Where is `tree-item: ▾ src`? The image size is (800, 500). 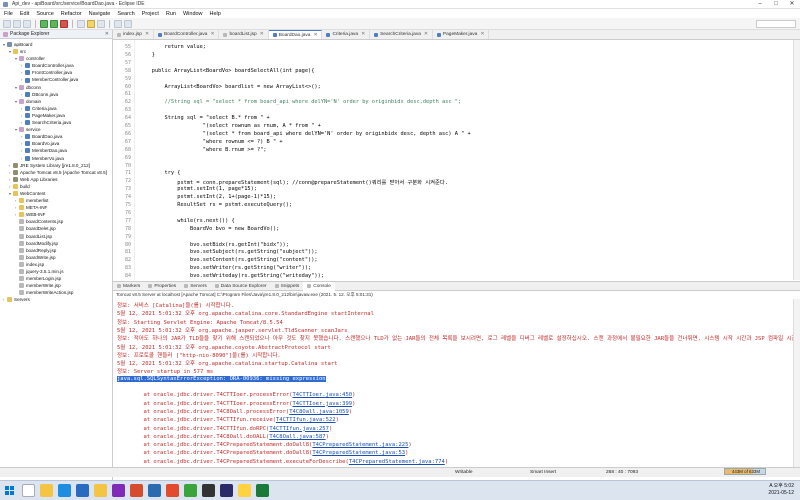 tree-item: ▾ src is located at coordinates (56, 51).